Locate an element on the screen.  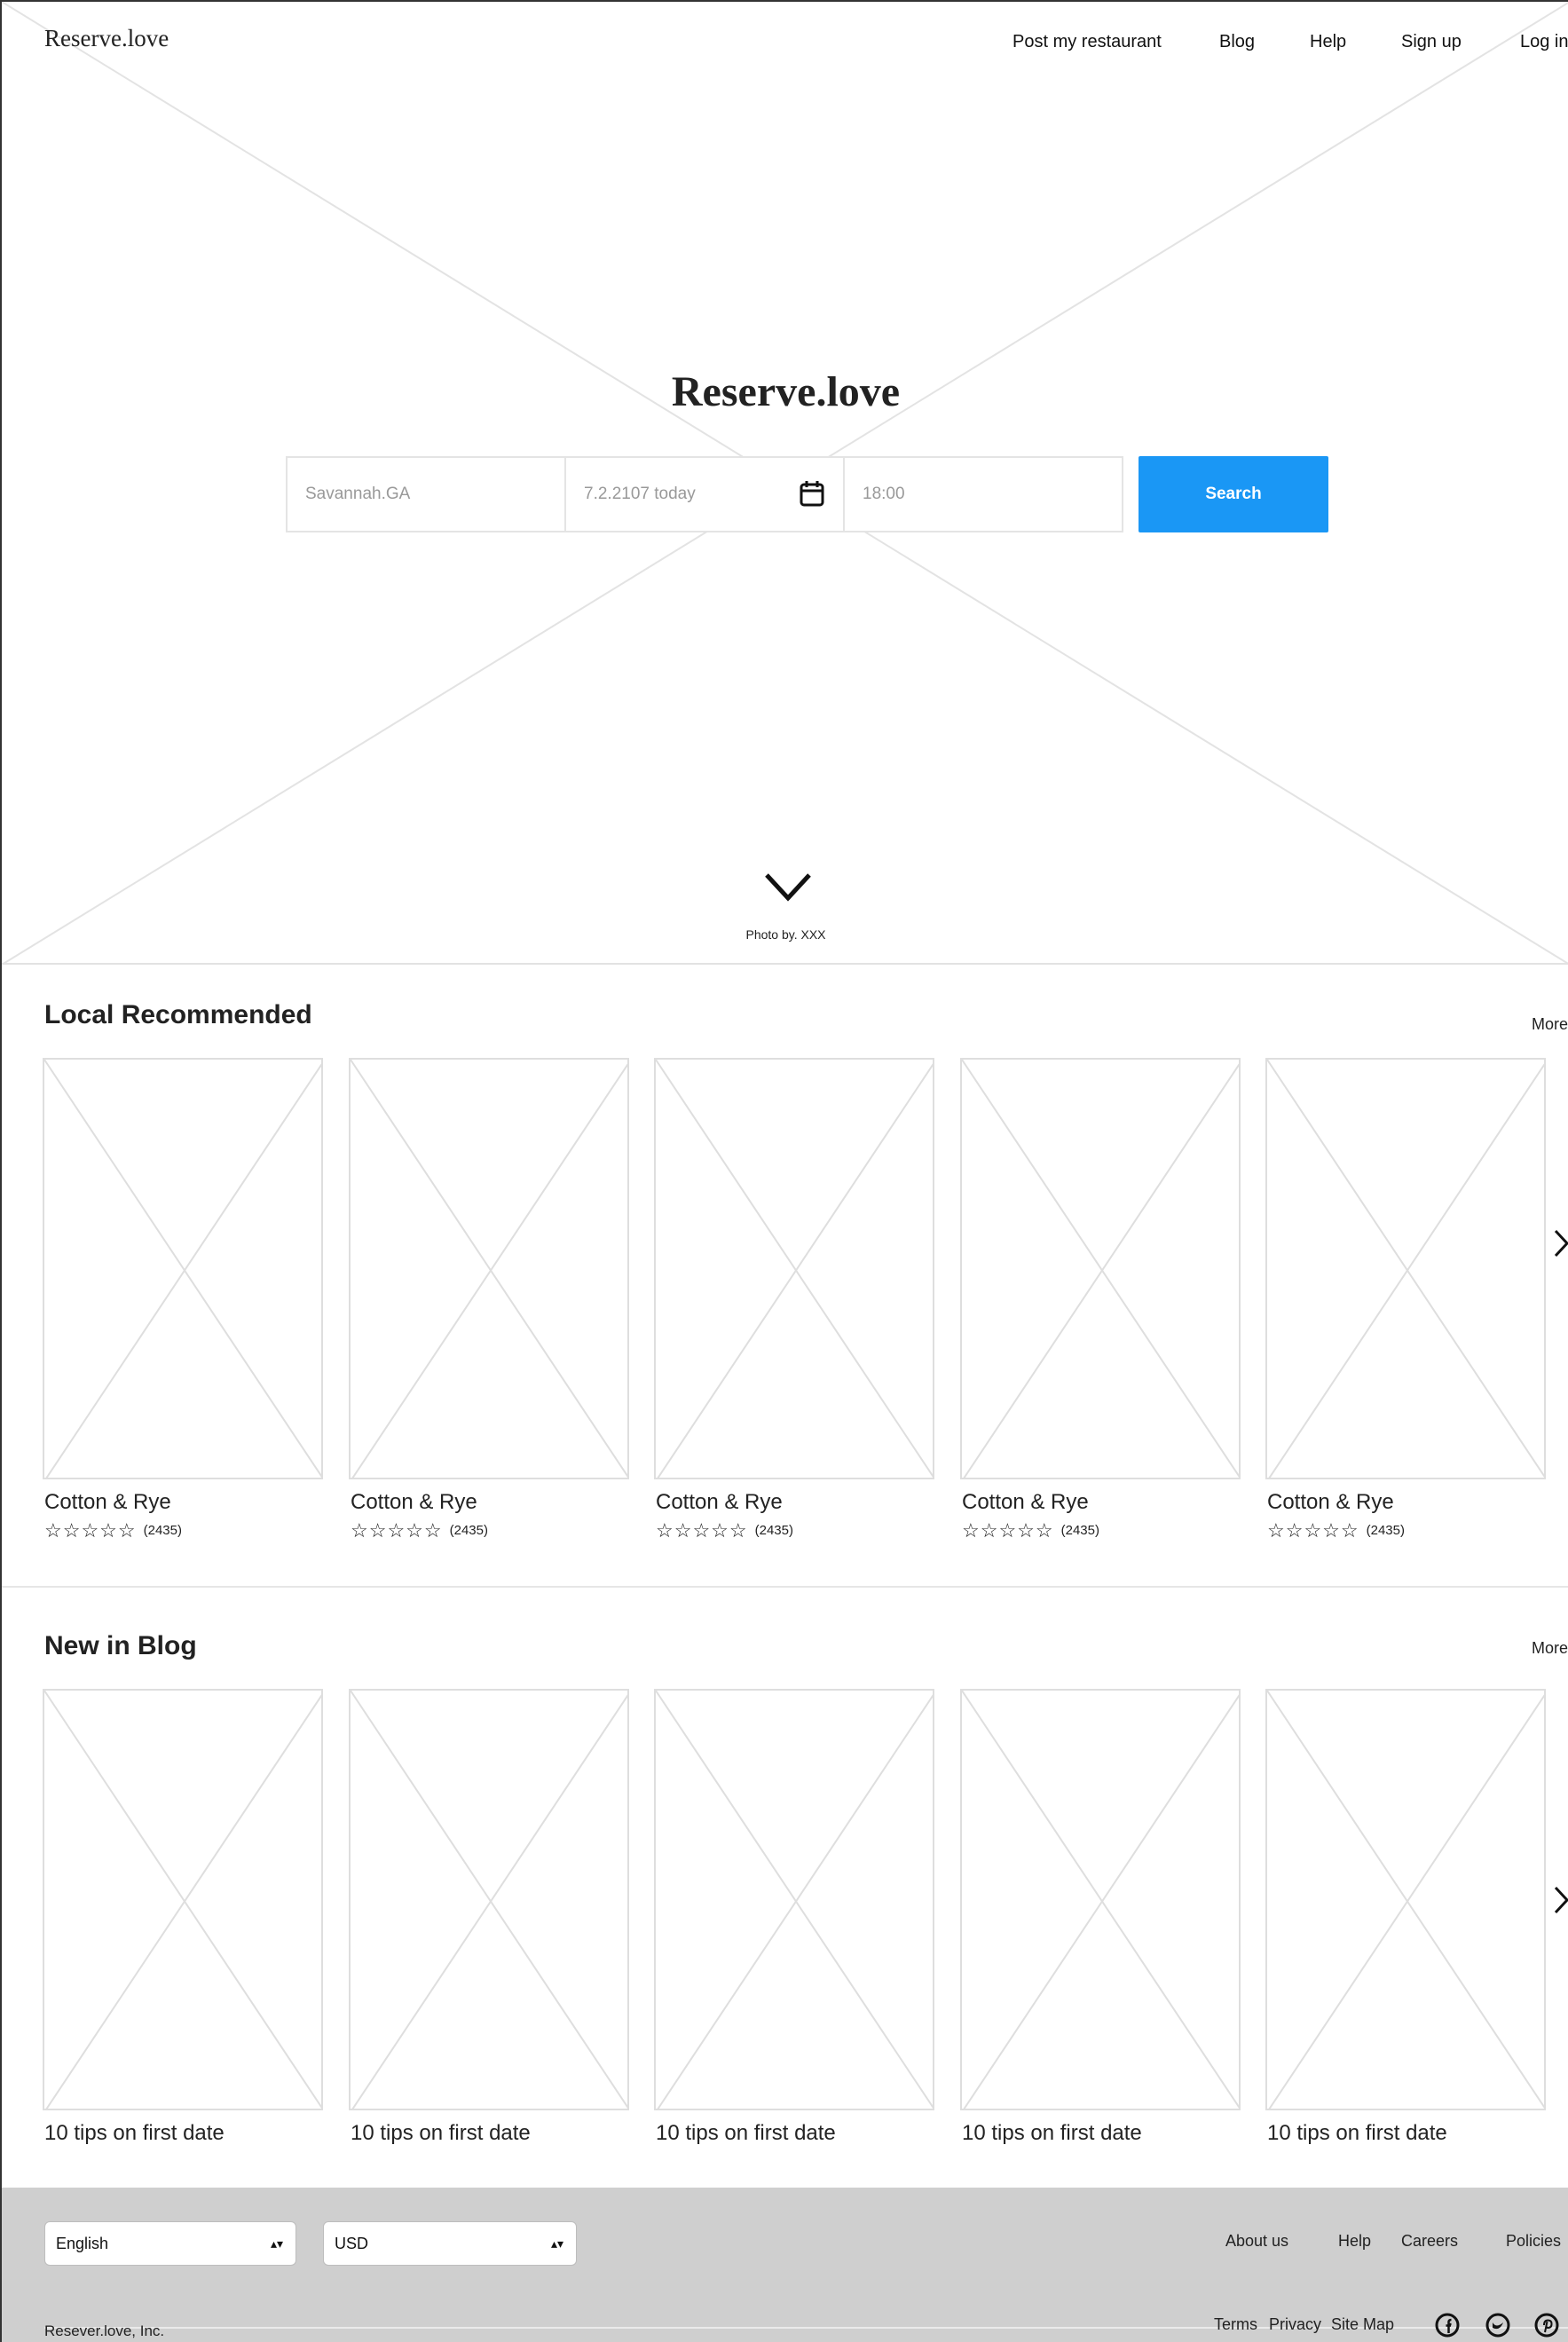
nav-post-restaurant: Post my restaurant is located at coordinates (1087, 42).